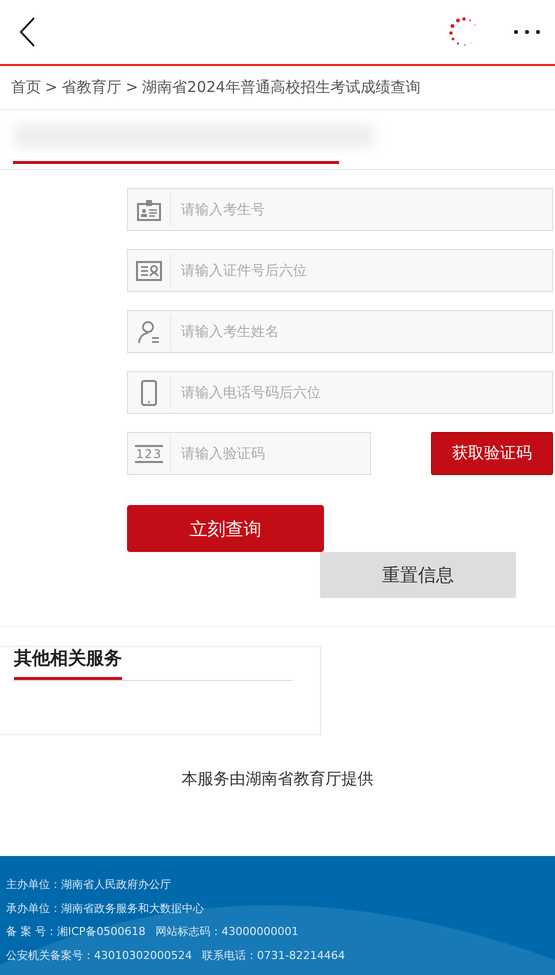  Describe the element at coordinates (340, 392) in the screenshot. I see `input-field: 请输入电话号码后六位` at that location.